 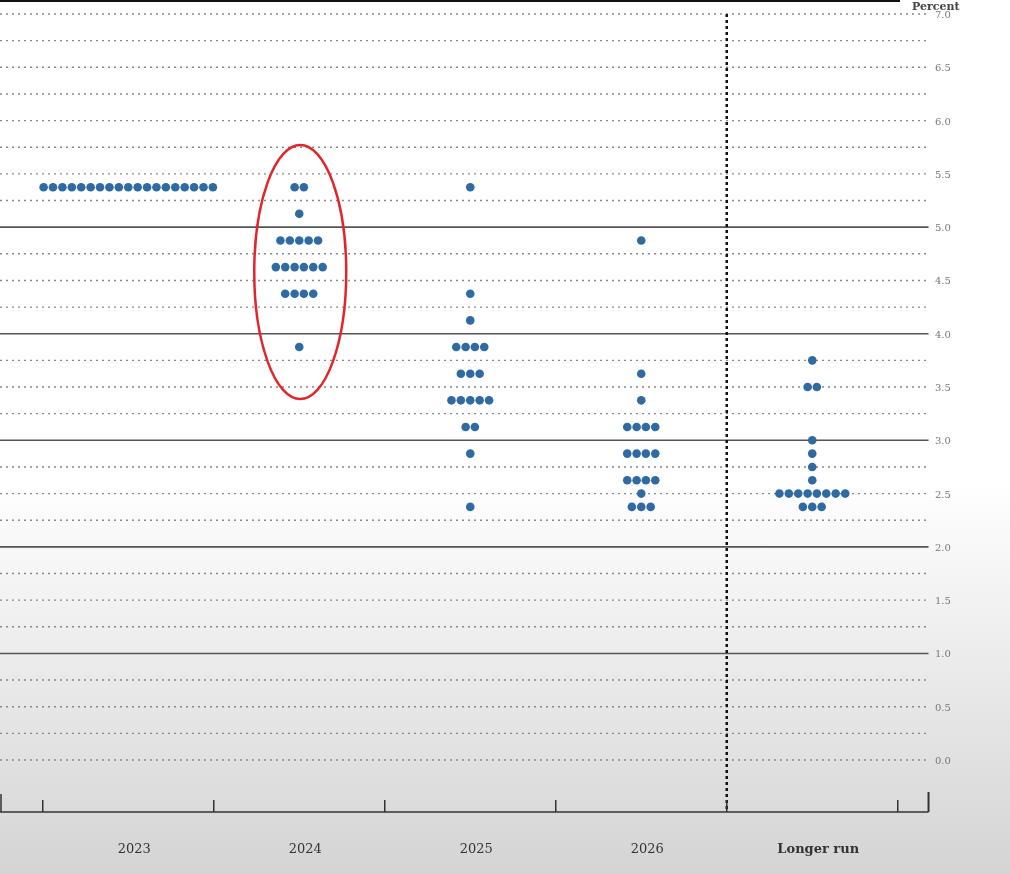 What do you see at coordinates (476, 848) in the screenshot?
I see `x-category-label: 2025` at bounding box center [476, 848].